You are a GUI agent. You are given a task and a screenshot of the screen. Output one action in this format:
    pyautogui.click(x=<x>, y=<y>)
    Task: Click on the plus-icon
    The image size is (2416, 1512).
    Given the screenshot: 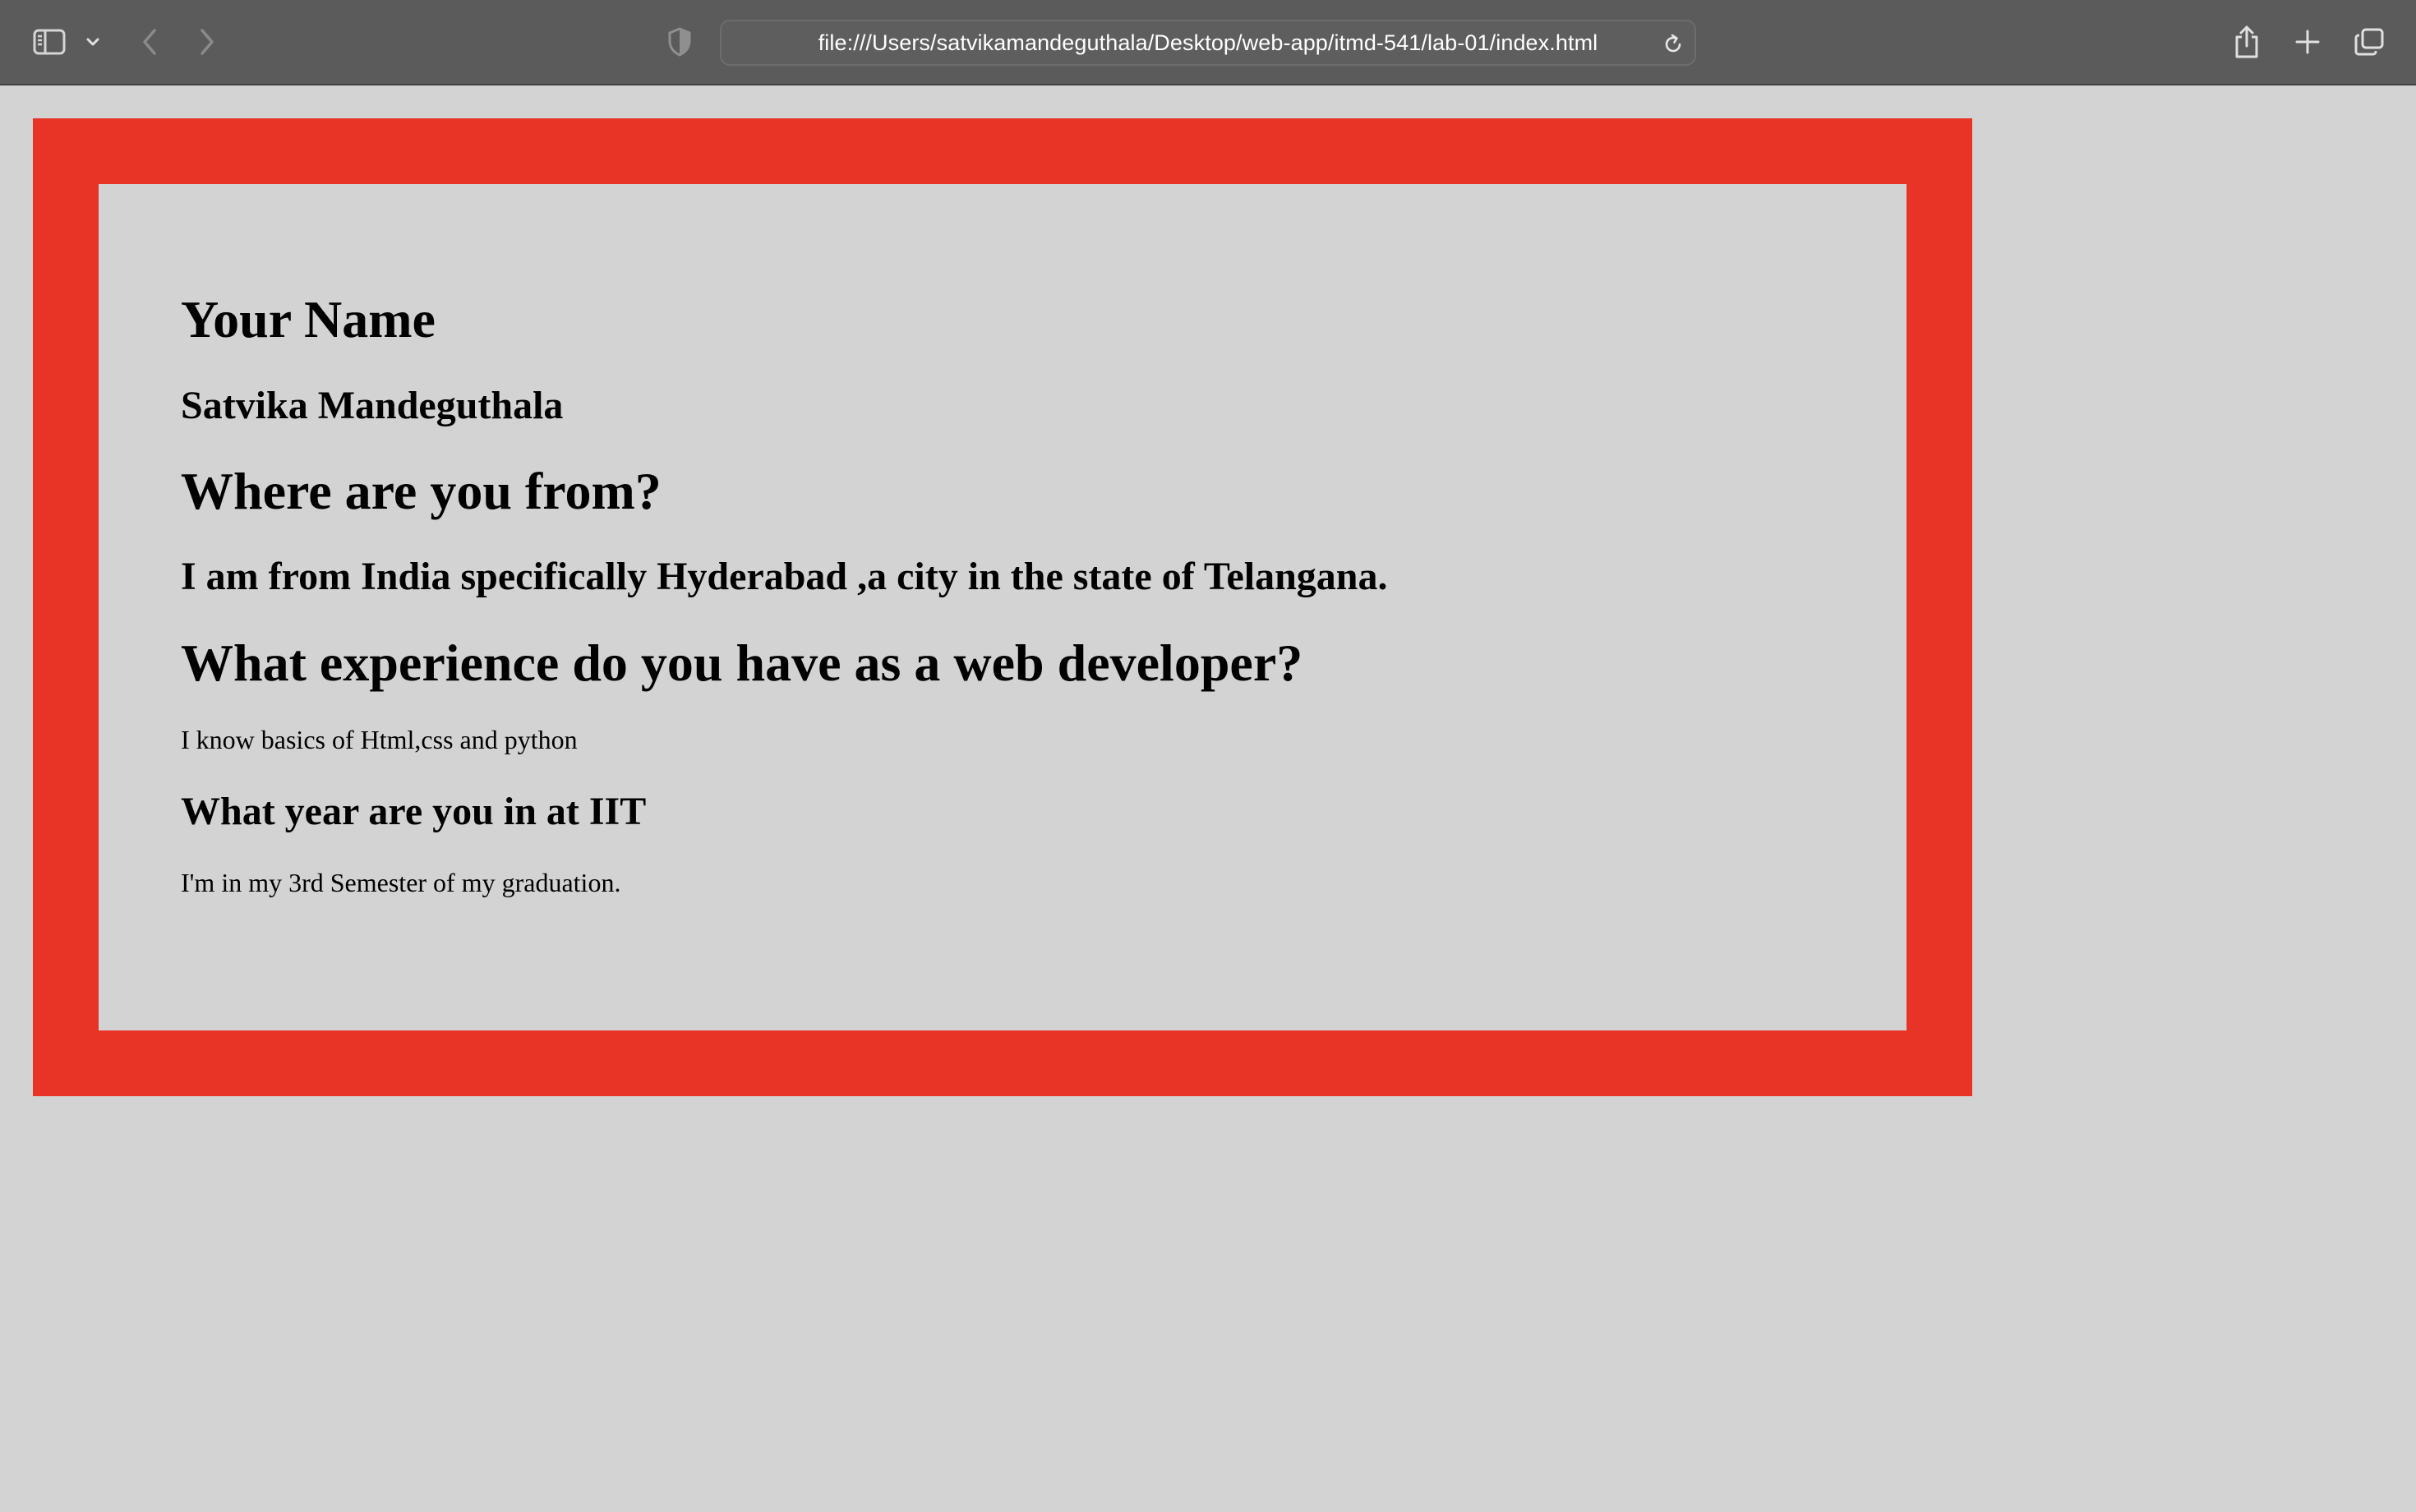 What is the action you would take?
    pyautogui.click(x=2307, y=42)
    